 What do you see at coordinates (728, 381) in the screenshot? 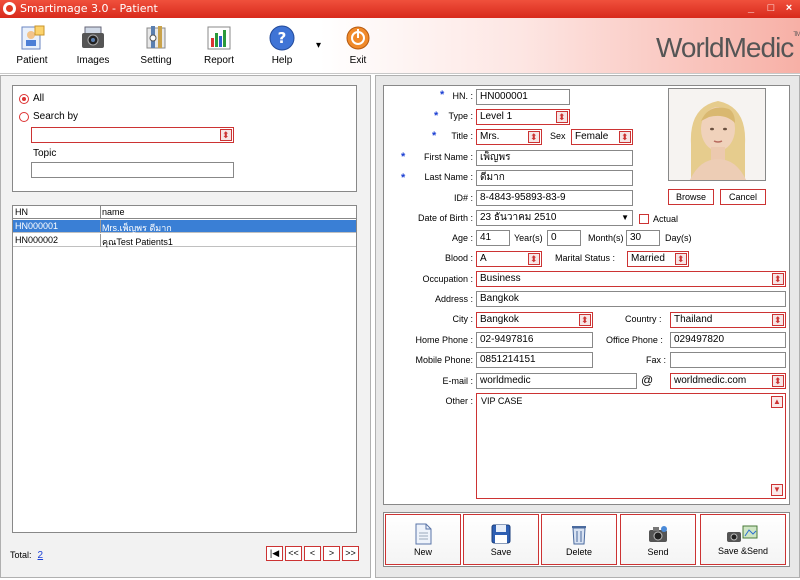
I see `email-domain-select: worldmedic.com` at bounding box center [728, 381].